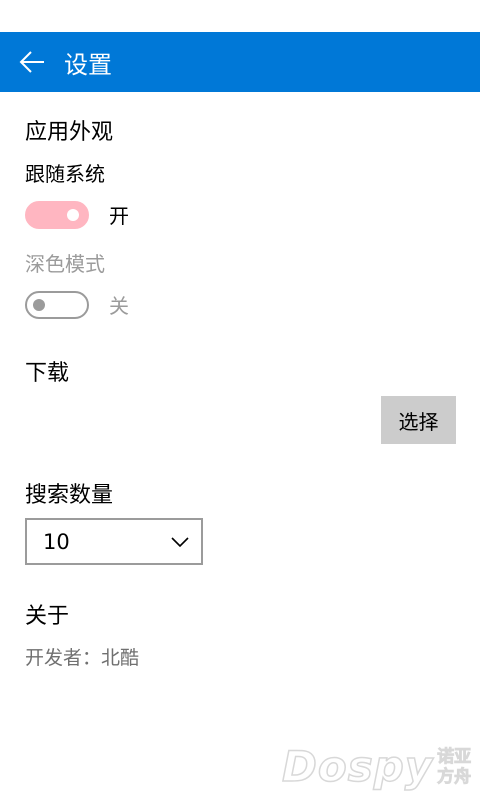  Describe the element at coordinates (114, 541) in the screenshot. I see `search-count-dropdown: 10` at that location.